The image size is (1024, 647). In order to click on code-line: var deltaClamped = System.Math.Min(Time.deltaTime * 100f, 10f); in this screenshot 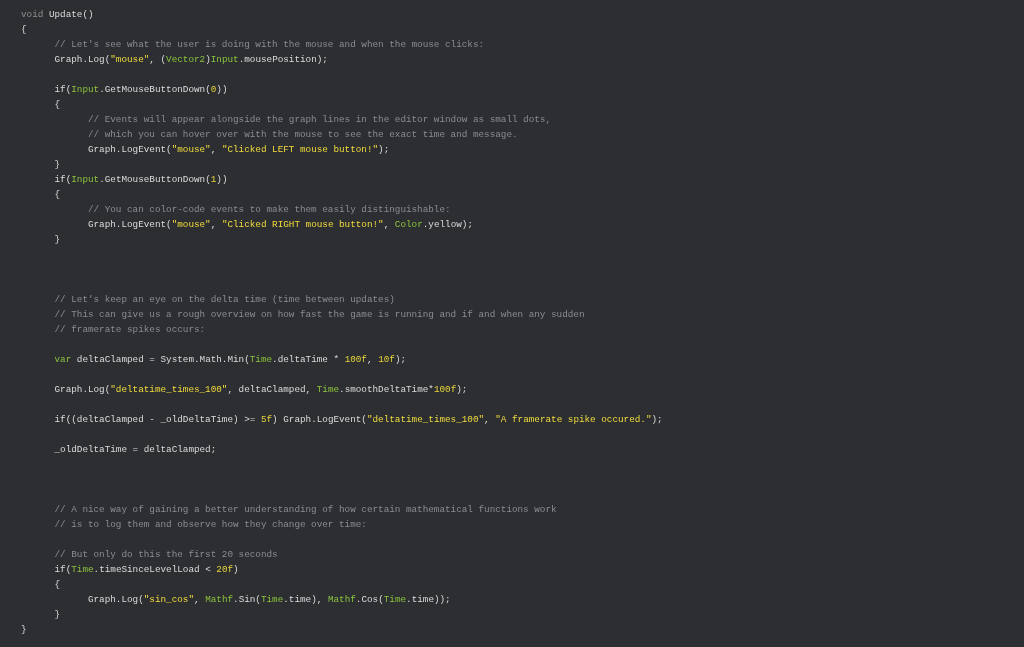, I will do `click(230, 360)`.